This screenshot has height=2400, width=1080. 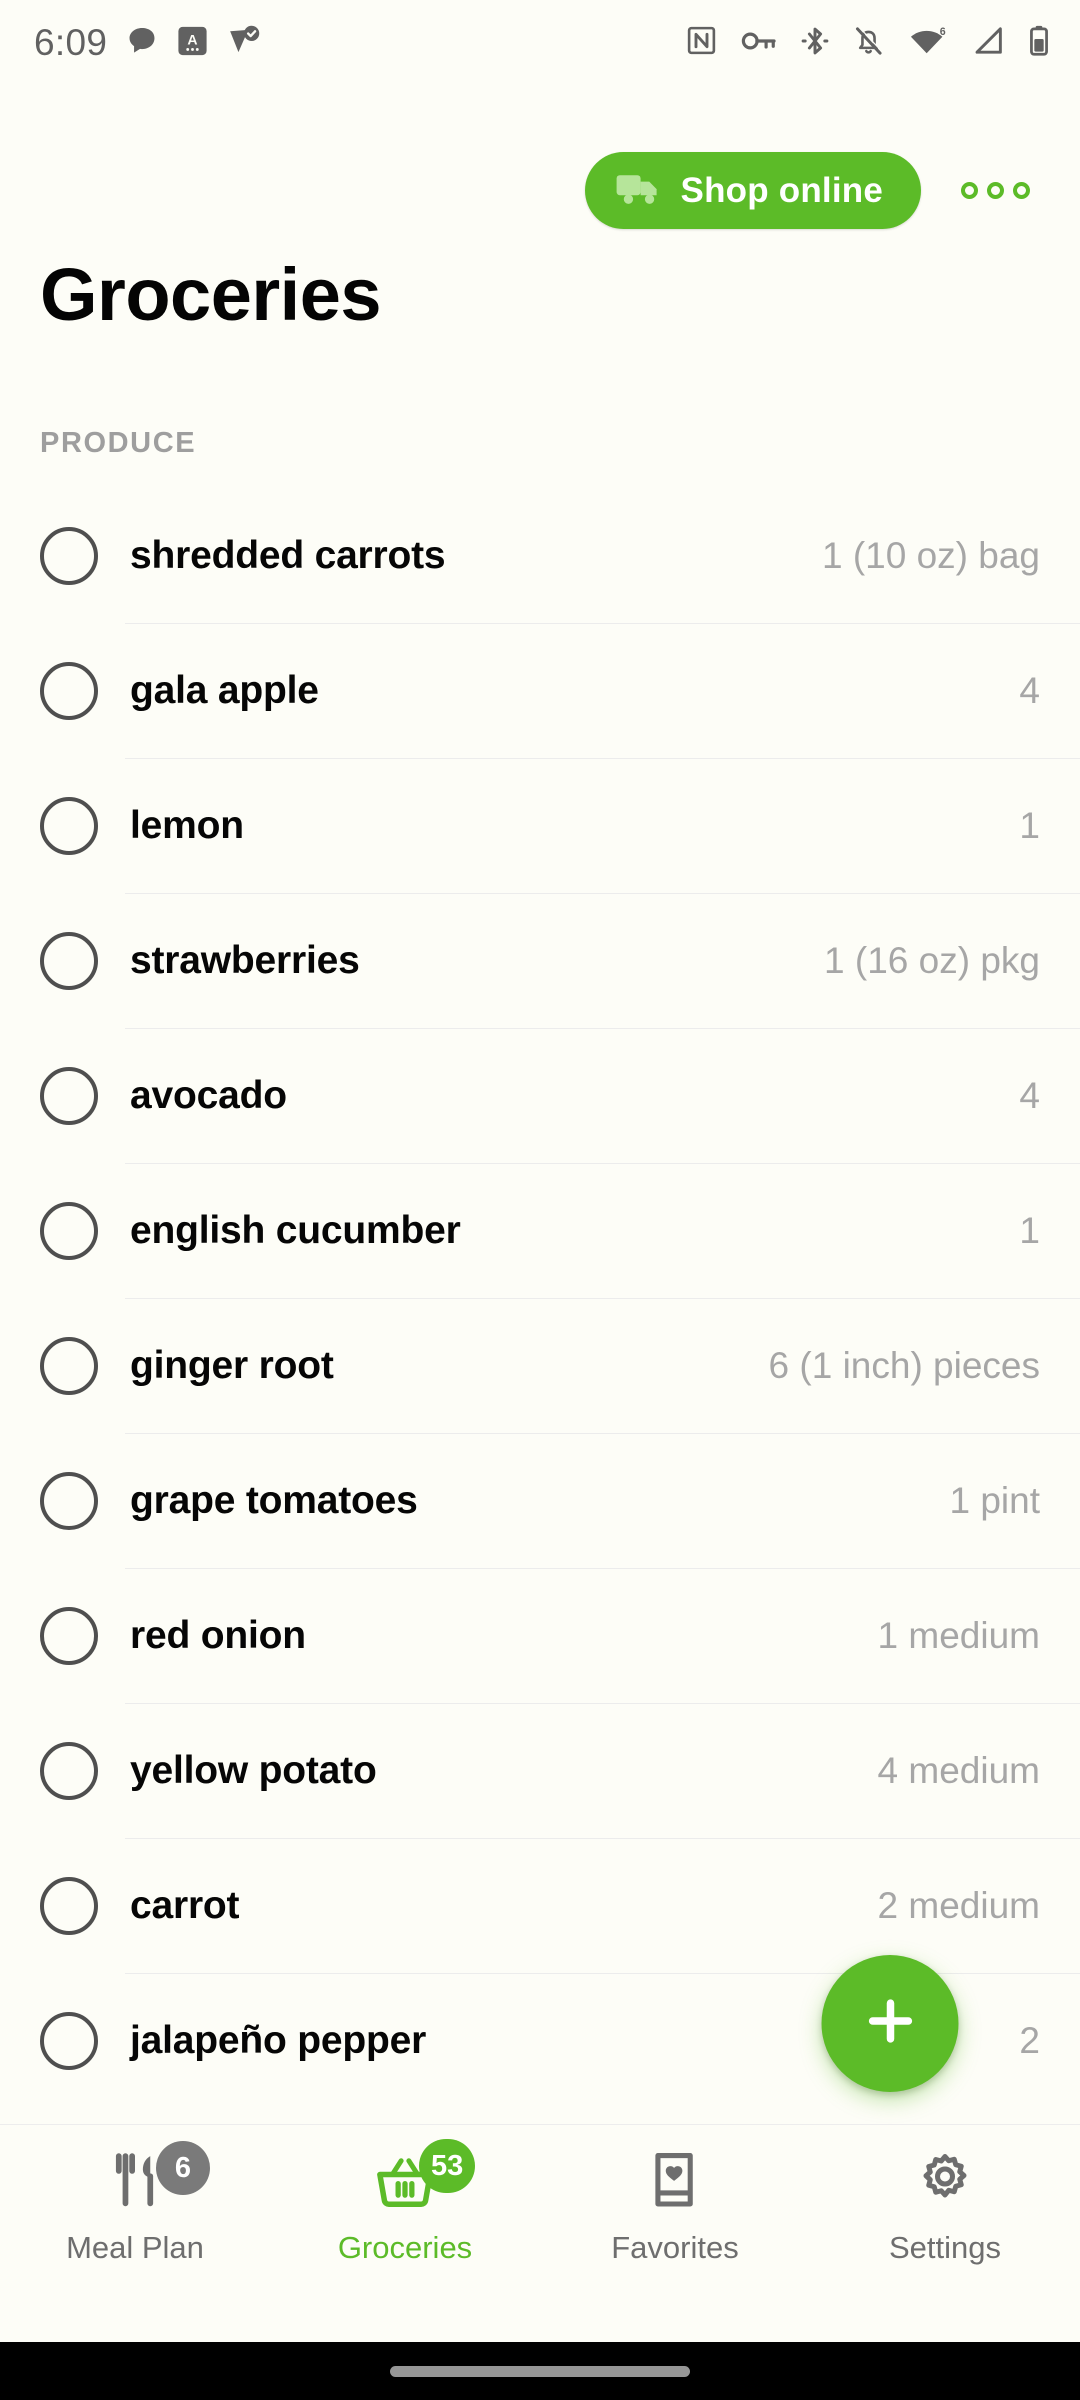 I want to click on more-options-icon, so click(x=995, y=190).